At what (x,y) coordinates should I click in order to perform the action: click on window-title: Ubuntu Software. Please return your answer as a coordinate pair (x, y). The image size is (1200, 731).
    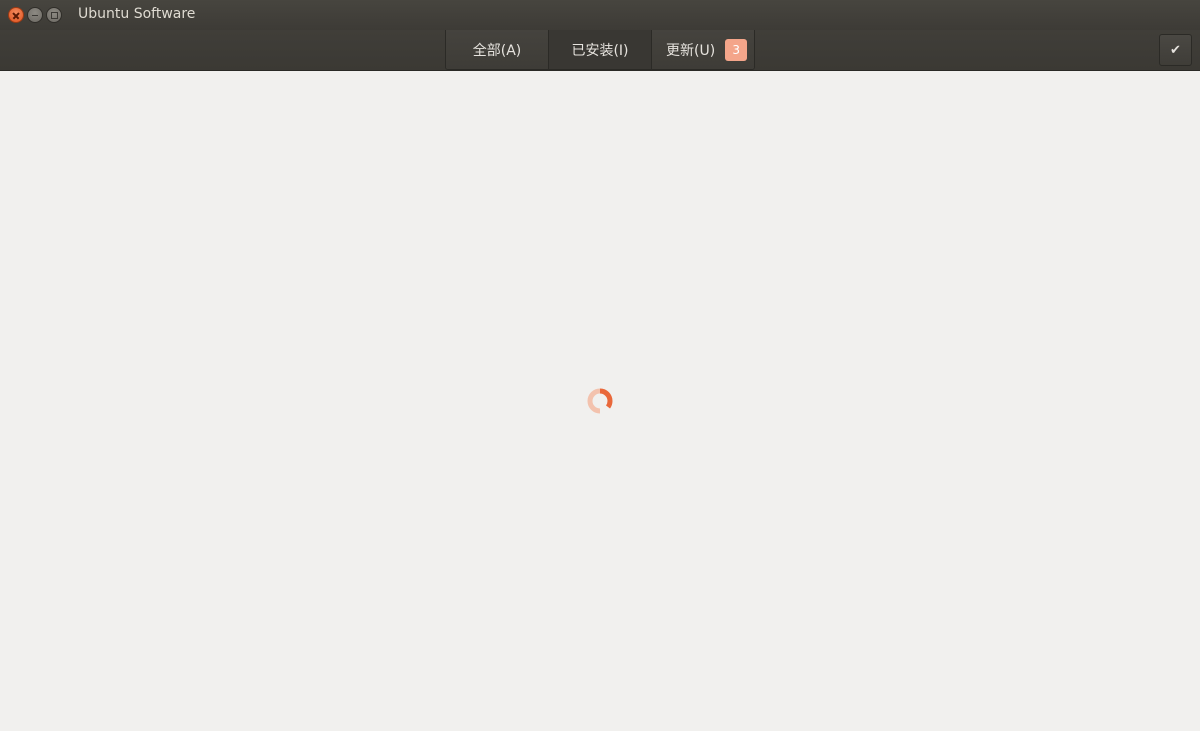
    Looking at the image, I should click on (137, 14).